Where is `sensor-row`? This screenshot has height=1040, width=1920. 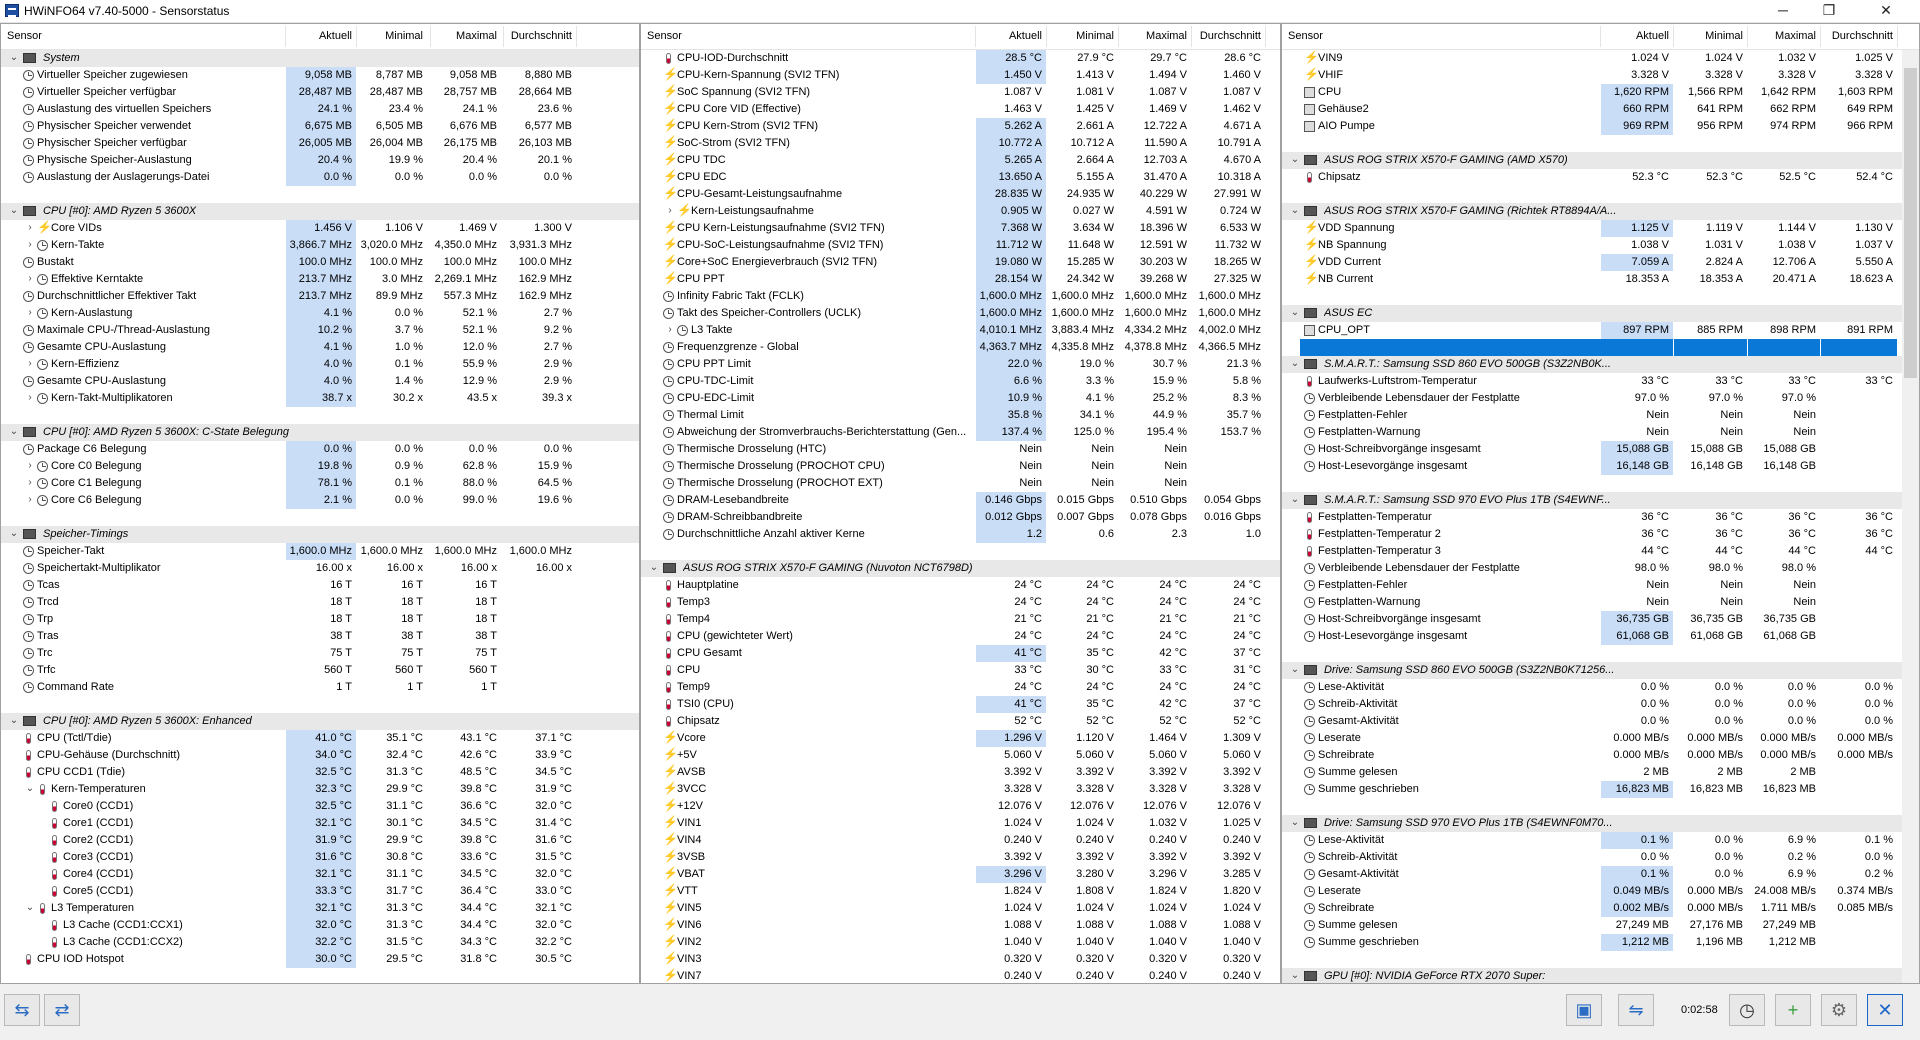 sensor-row is located at coordinates (1600, 347).